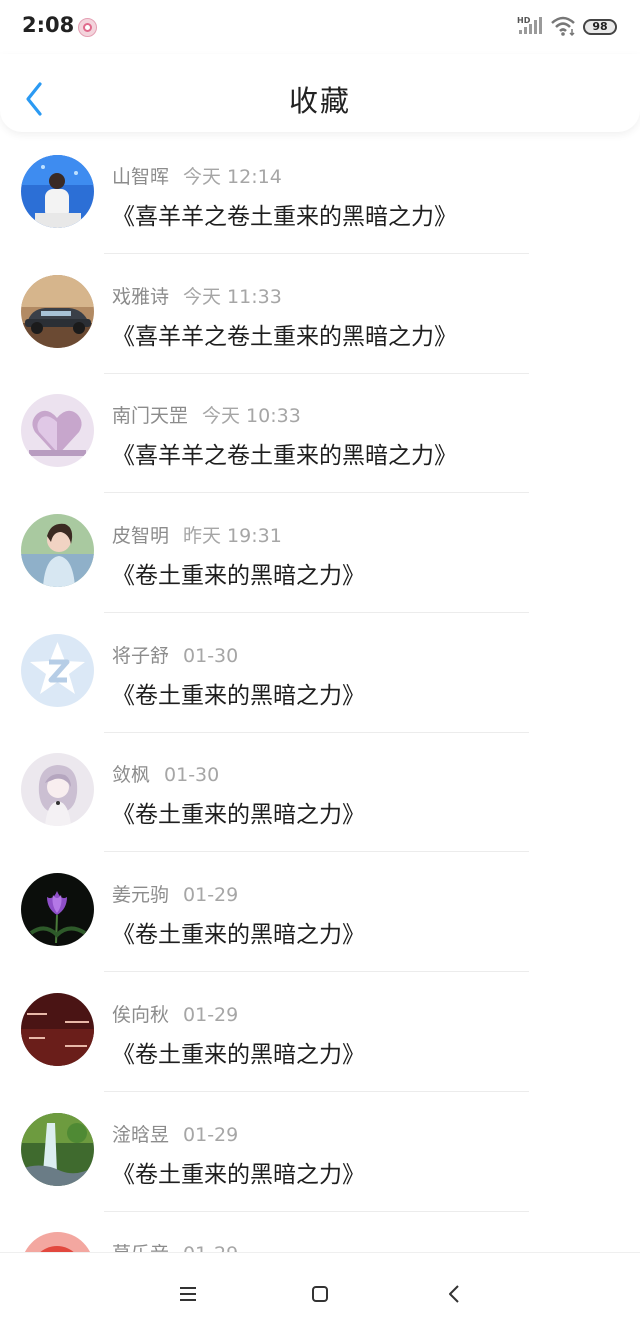 The width and height of the screenshot is (640, 1333). I want to click on item-author: 山智晖, so click(141, 177).